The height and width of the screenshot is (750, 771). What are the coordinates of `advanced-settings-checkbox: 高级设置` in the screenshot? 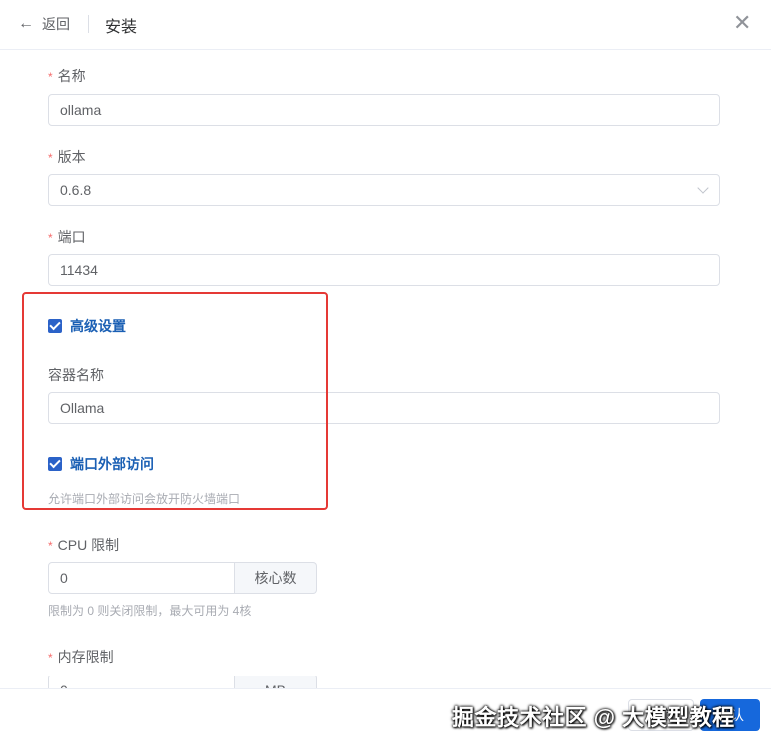 It's located at (87, 326).